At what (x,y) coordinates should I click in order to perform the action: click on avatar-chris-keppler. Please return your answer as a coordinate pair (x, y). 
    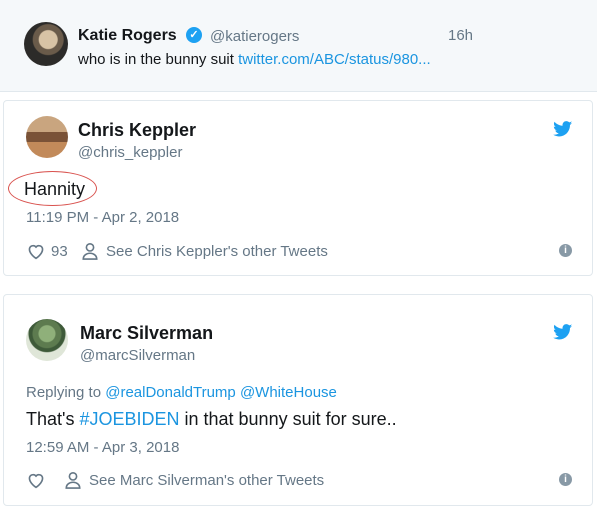
    Looking at the image, I should click on (47, 137).